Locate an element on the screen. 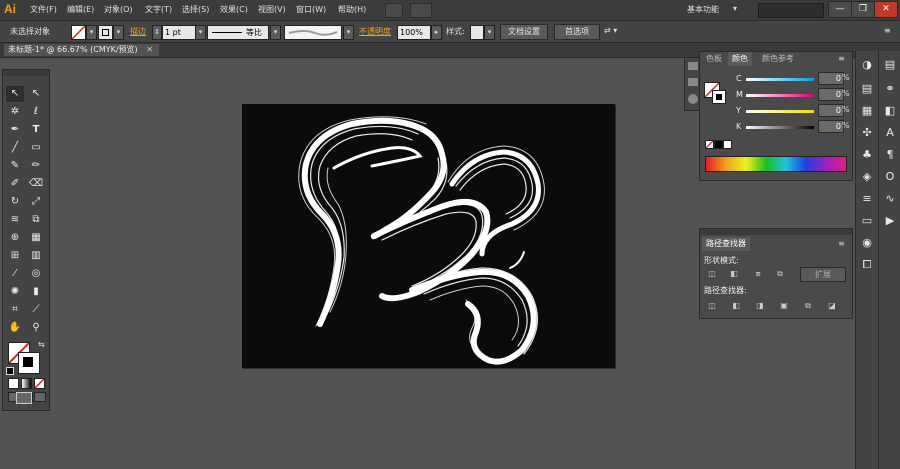 The height and width of the screenshot is (469, 900). arrange-icon: ⇄ ▾ is located at coordinates (610, 30).